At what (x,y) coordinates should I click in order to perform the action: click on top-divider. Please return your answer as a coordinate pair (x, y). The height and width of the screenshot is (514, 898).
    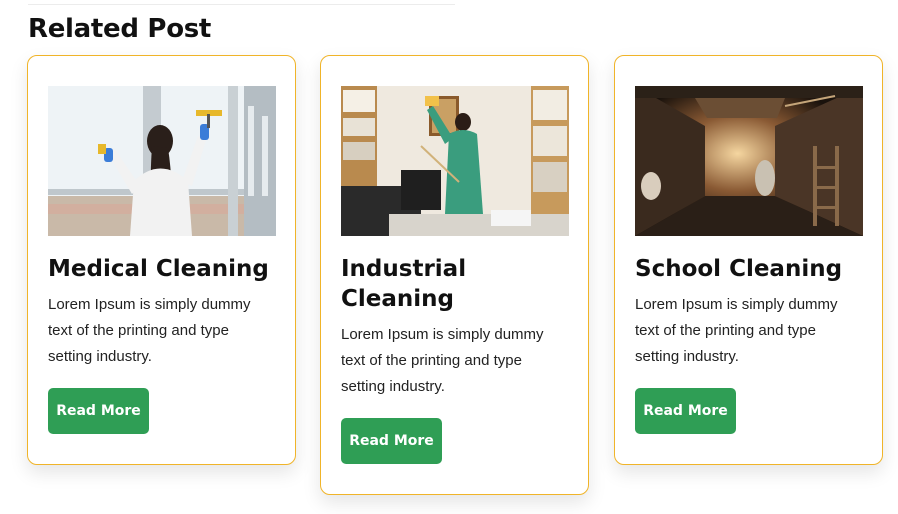
    Looking at the image, I should click on (241, 4).